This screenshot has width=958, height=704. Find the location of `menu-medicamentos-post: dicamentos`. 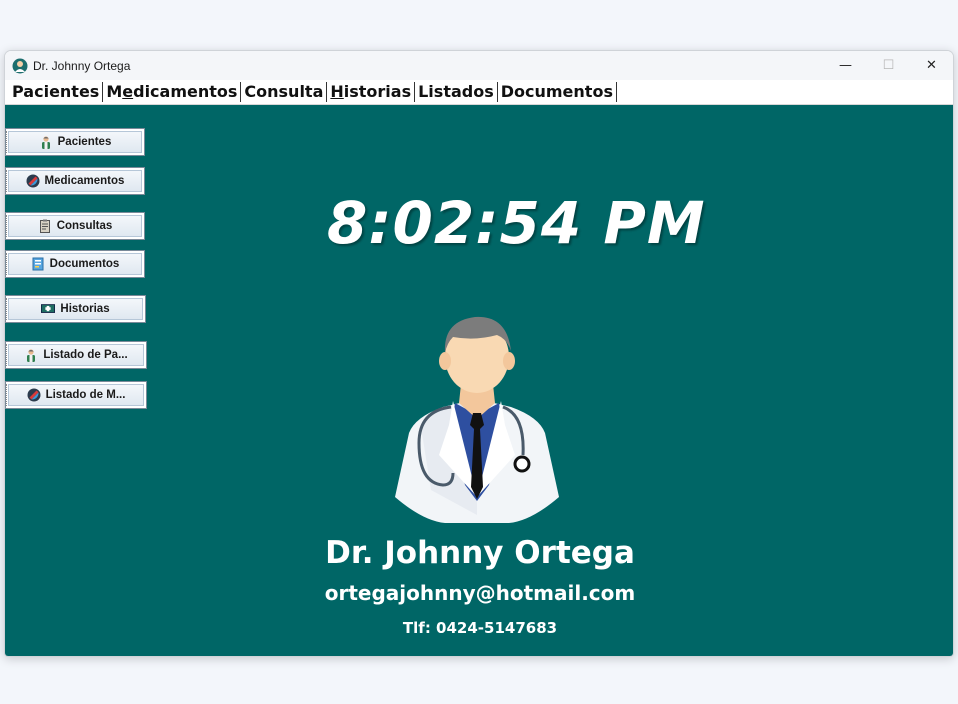

menu-medicamentos-post: dicamentos is located at coordinates (185, 91).